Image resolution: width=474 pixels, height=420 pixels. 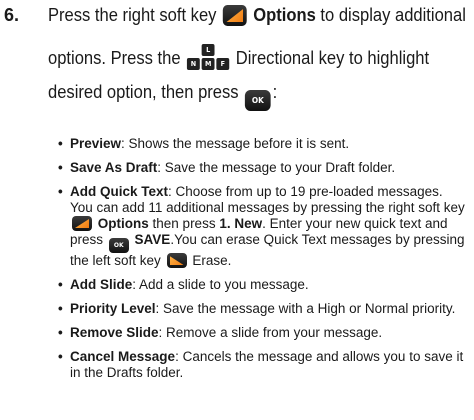 I want to click on left-soft-key-icon, so click(x=176, y=260).